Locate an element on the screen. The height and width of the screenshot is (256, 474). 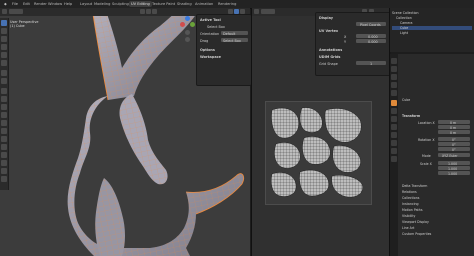
texture-tab-icon is located at coordinates (394, 159).